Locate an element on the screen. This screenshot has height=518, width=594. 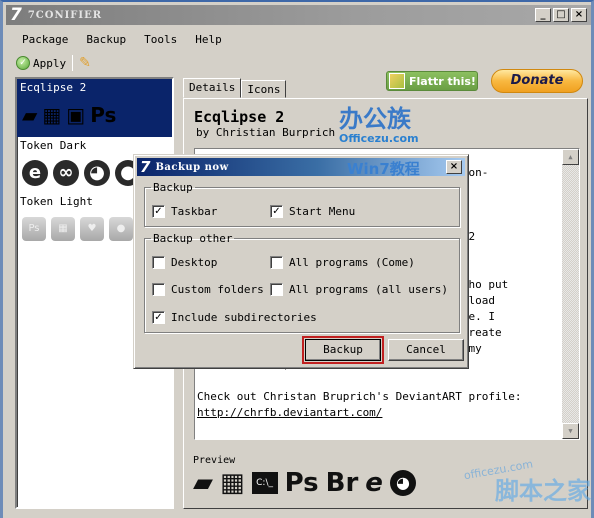
infinity-icon: ∞ is located at coordinates (66, 173).